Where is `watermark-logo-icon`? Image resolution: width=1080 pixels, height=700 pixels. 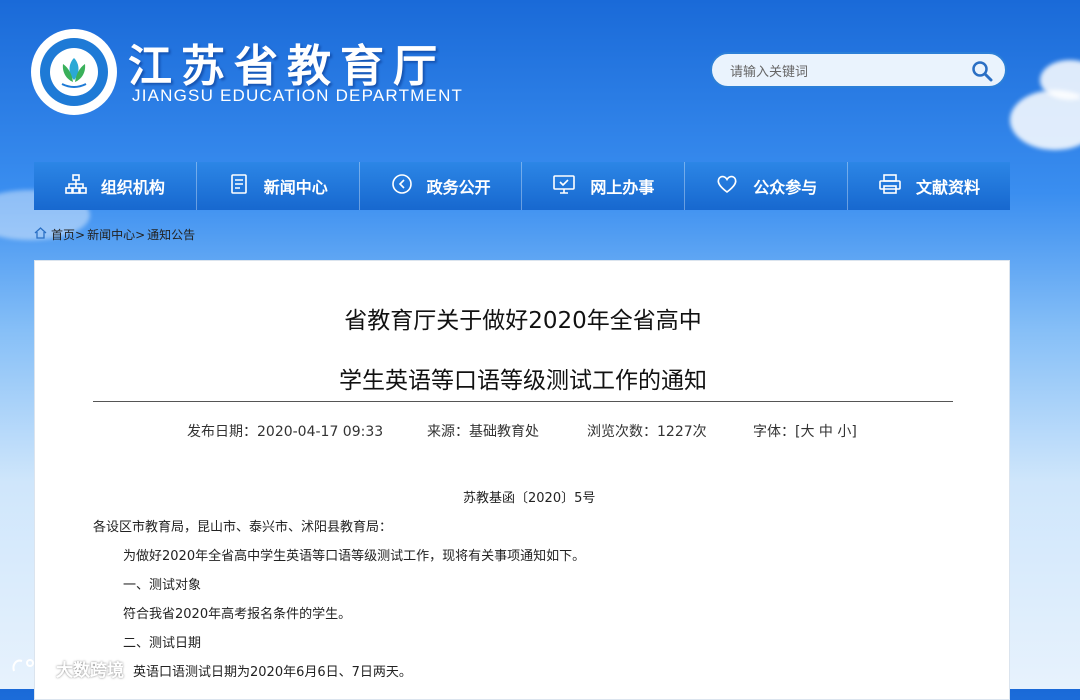
watermark-logo-icon is located at coordinates (30, 668).